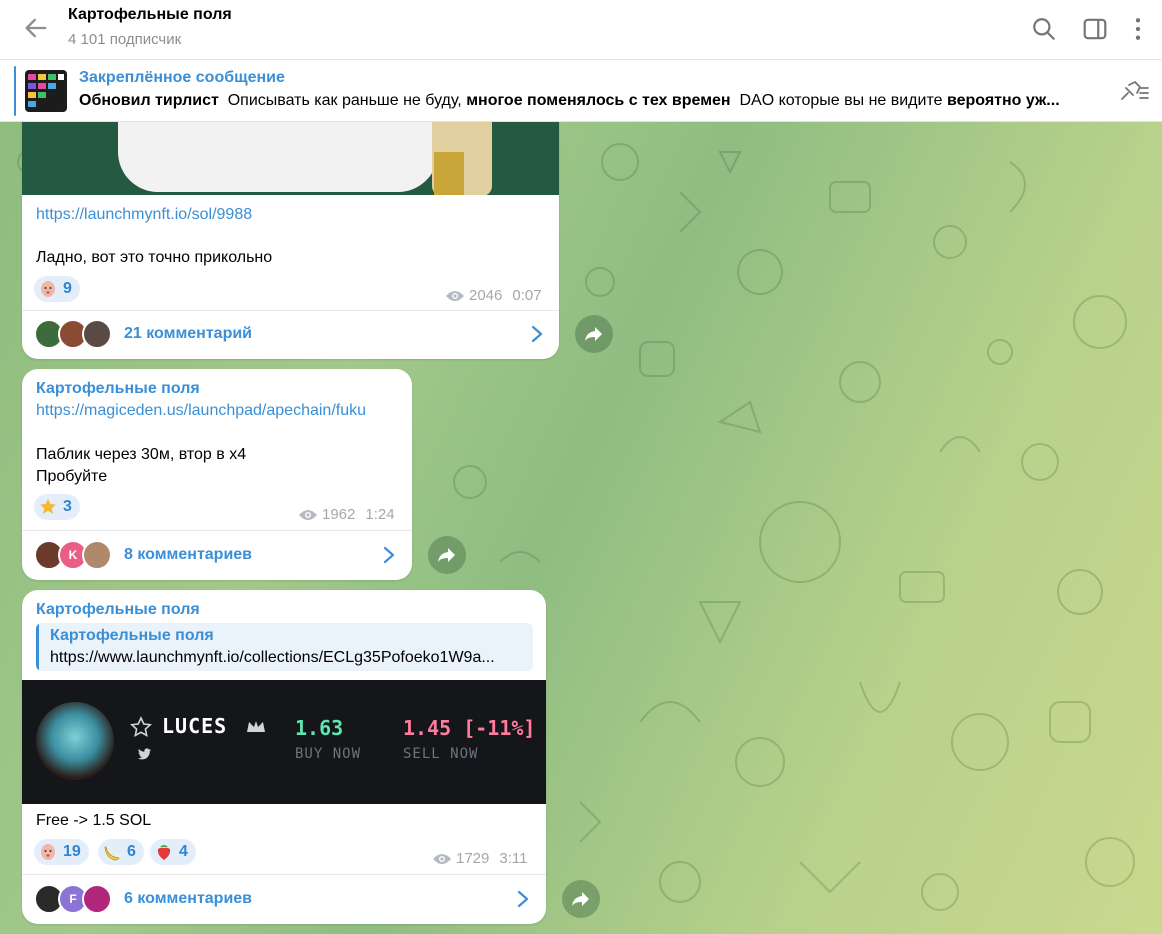  I want to click on star-emoji-icon, so click(48, 506).